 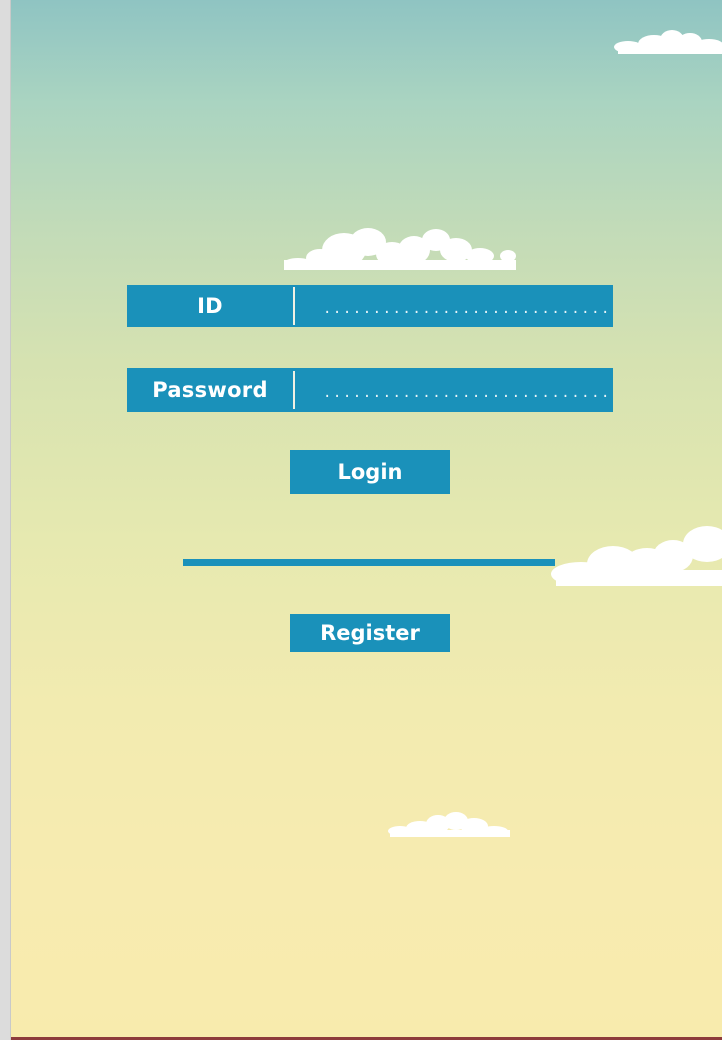 I want to click on divider, so click(x=369, y=562).